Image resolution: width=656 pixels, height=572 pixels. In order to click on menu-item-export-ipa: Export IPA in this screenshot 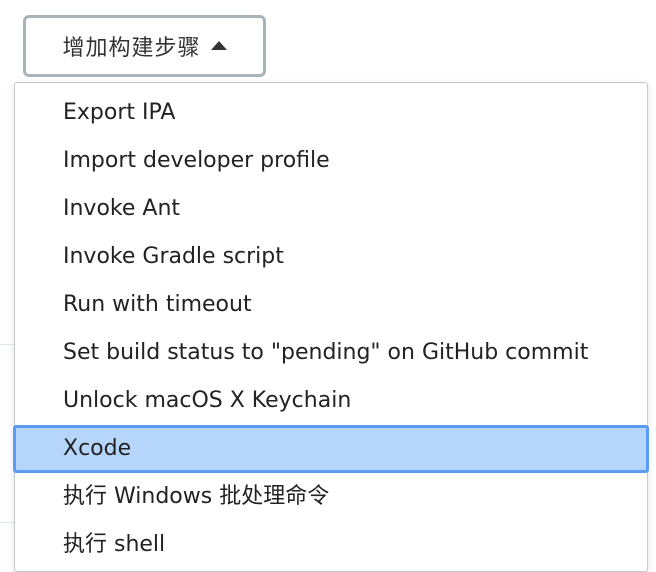, I will do `click(331, 113)`.